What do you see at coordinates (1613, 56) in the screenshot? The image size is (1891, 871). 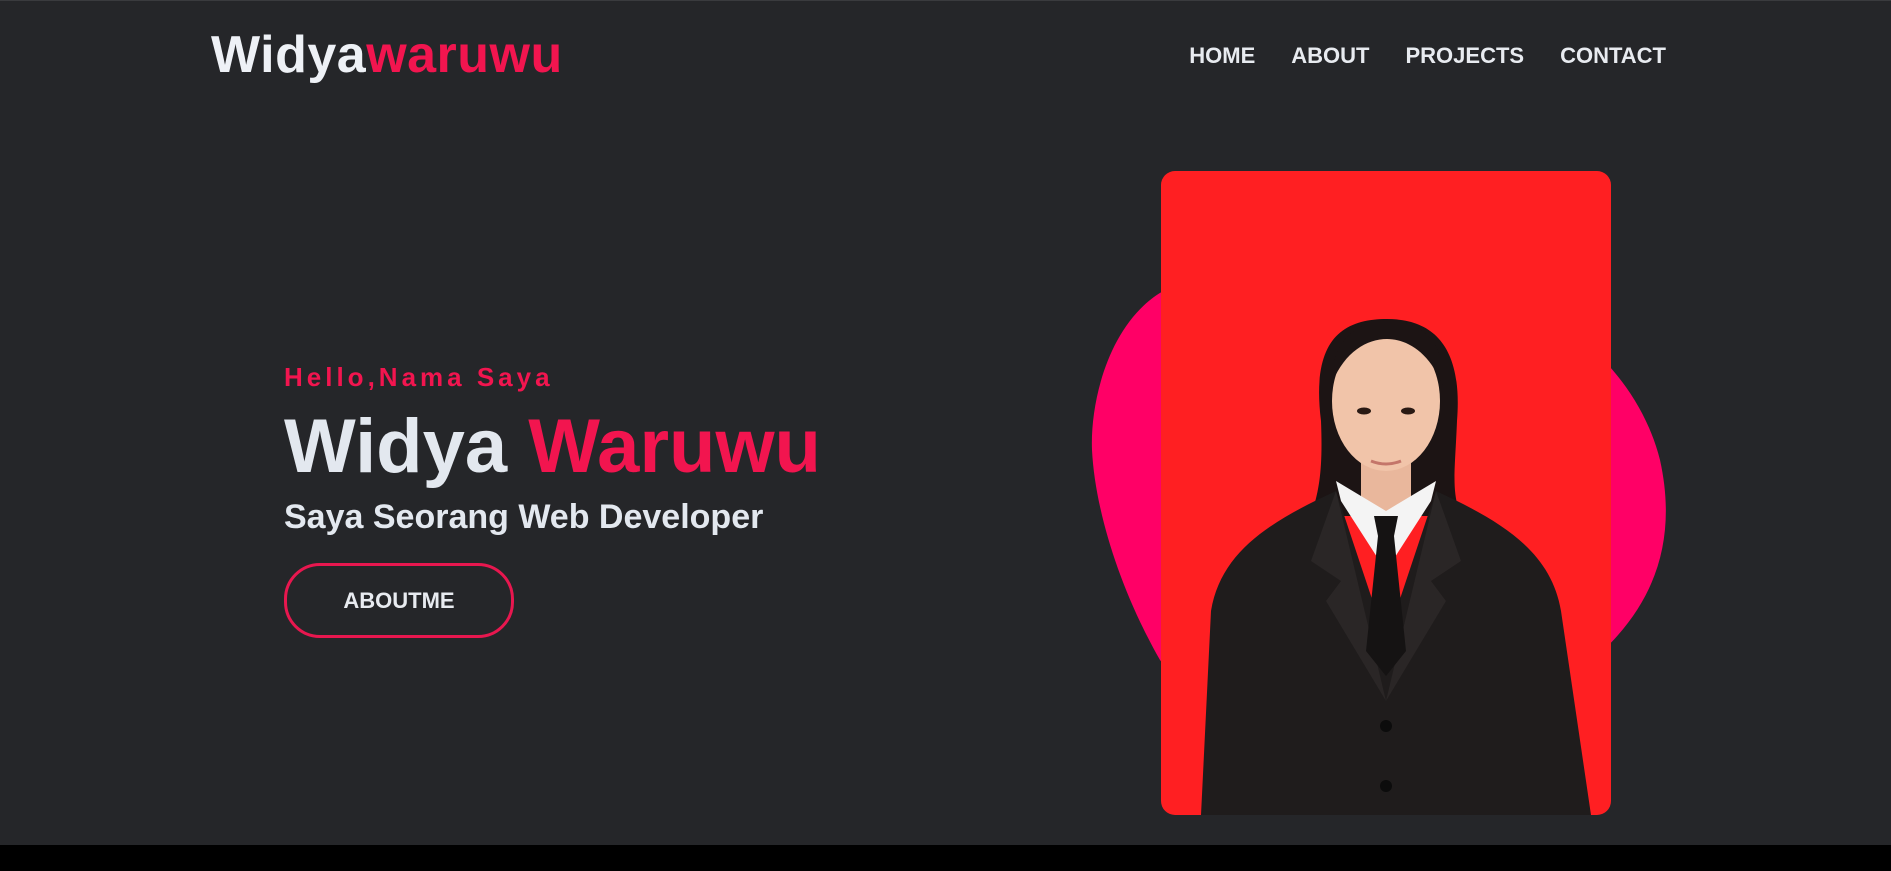 I see `nav-contact: CONTACT` at bounding box center [1613, 56].